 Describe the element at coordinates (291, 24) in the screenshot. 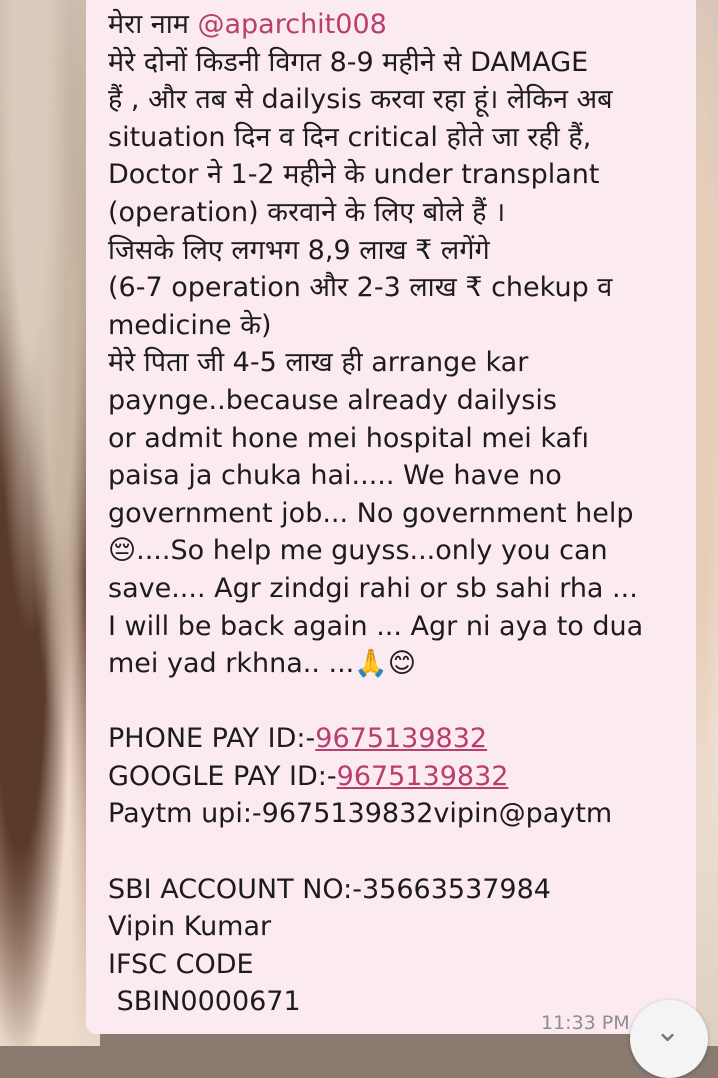

I see `user-mention: @aparchit008` at that location.